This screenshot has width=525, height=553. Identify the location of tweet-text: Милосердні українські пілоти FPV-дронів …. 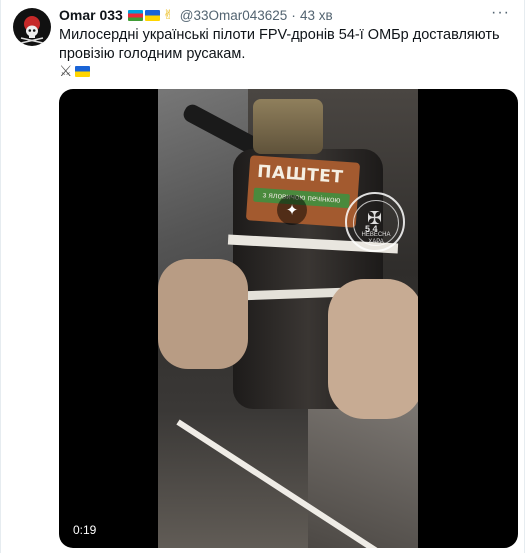
(279, 44).